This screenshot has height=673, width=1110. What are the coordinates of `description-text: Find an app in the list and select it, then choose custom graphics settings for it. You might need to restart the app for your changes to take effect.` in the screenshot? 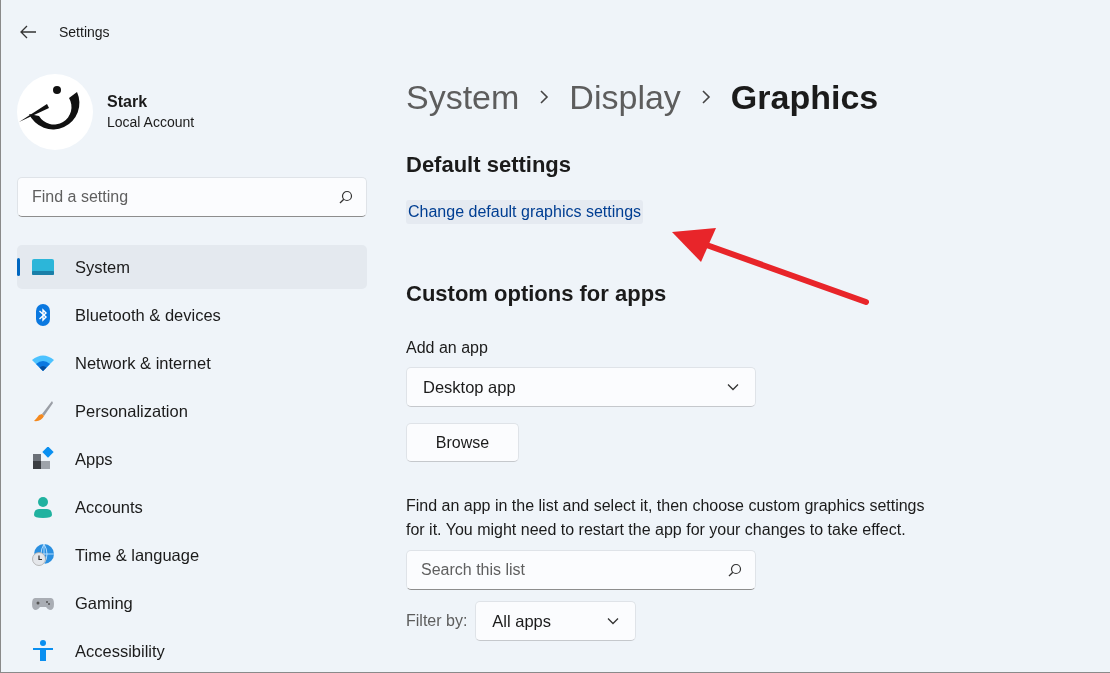 It's located at (666, 518).